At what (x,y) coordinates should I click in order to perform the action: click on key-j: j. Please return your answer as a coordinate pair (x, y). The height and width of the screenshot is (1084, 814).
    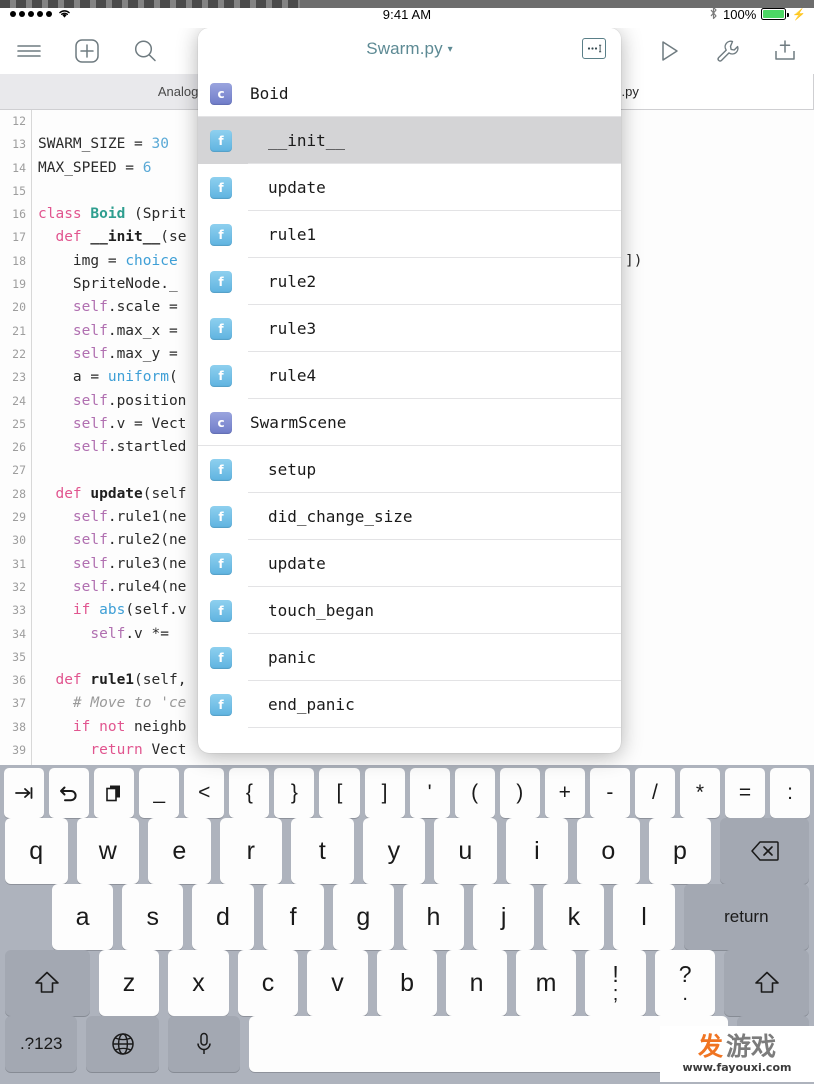
    Looking at the image, I should click on (504, 917).